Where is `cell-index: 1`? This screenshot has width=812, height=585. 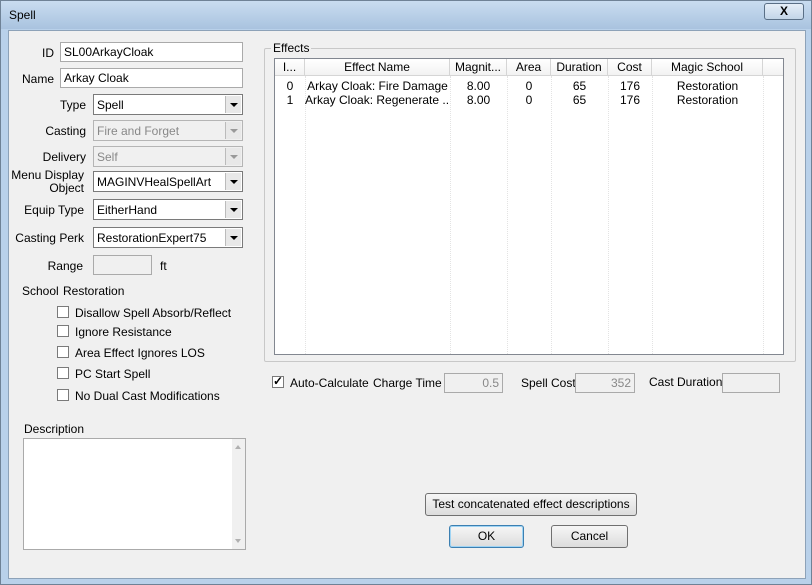
cell-index: 1 is located at coordinates (290, 100).